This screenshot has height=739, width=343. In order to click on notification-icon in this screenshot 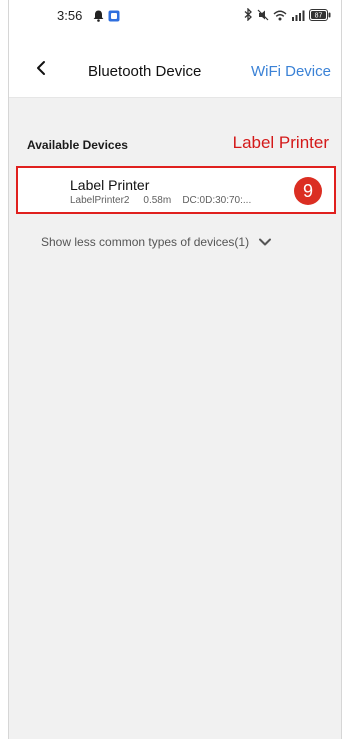, I will do `click(98, 18)`.